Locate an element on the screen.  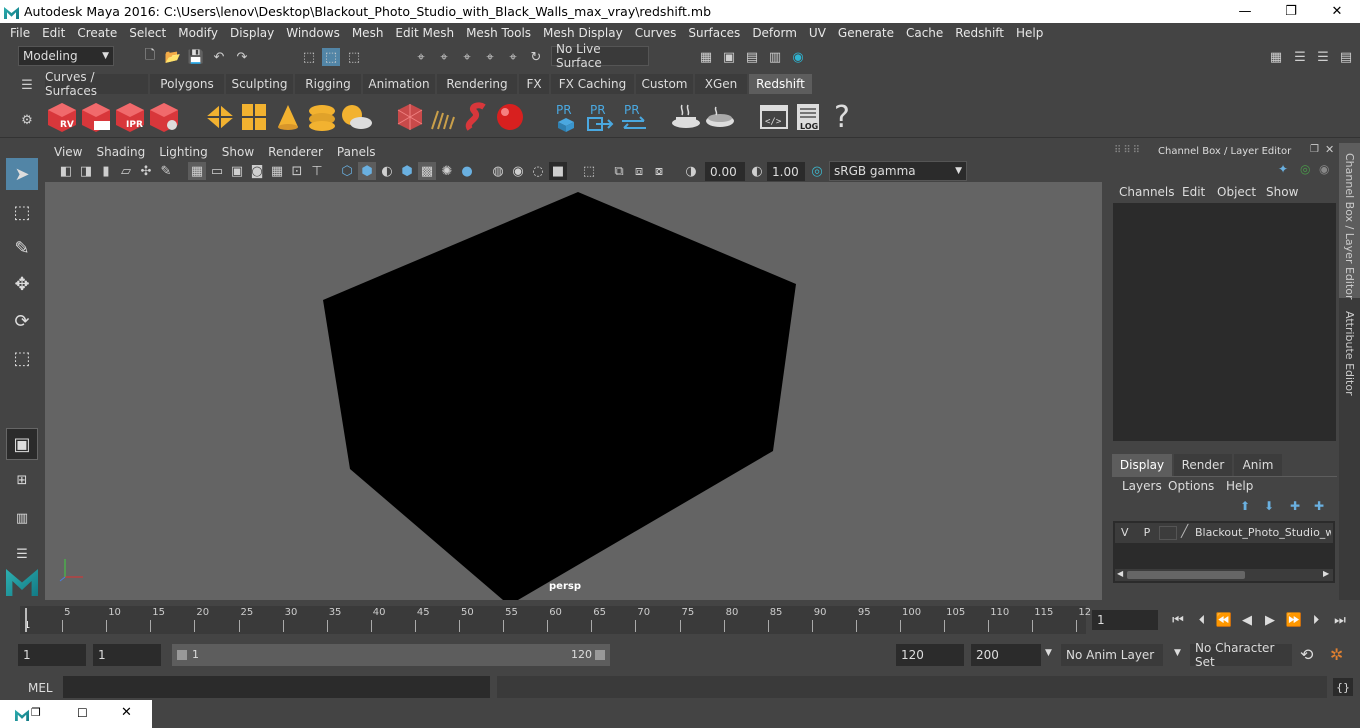
scale-tool-icon: ⬚ is located at coordinates (22, 358).